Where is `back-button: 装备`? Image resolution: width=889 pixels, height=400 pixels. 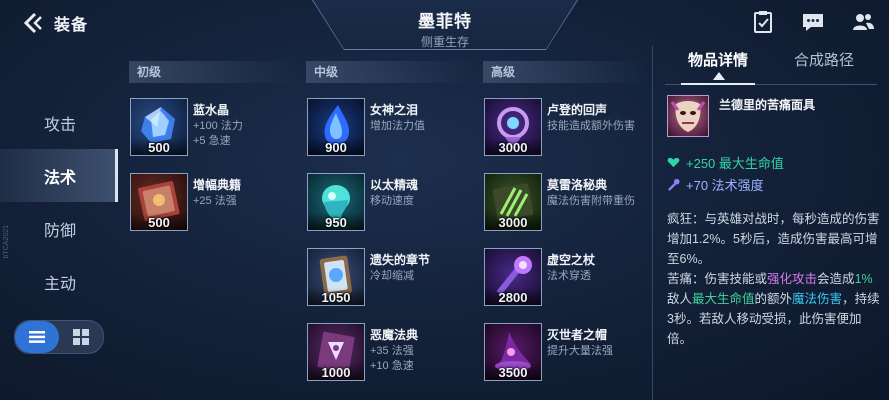
back-button: 装备 is located at coordinates (57, 23).